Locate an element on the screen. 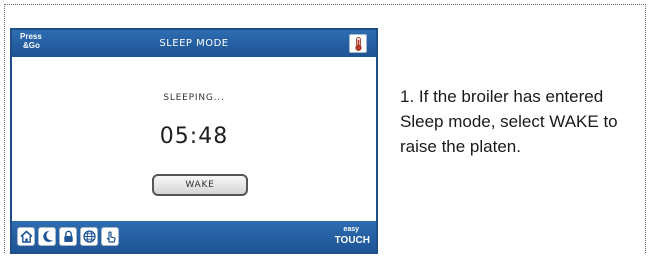 The height and width of the screenshot is (257, 650). easy-touch-logo-line1: easy is located at coordinates (351, 229).